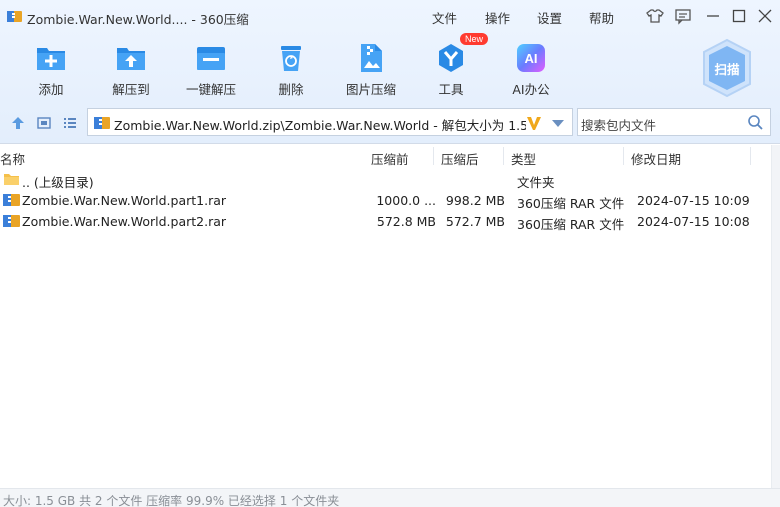  I want to click on status-text: 大小: 1.5 GB 共 2 个文件 压缩率 99.9% 已经选择 1 个文件夹, so click(171, 500).